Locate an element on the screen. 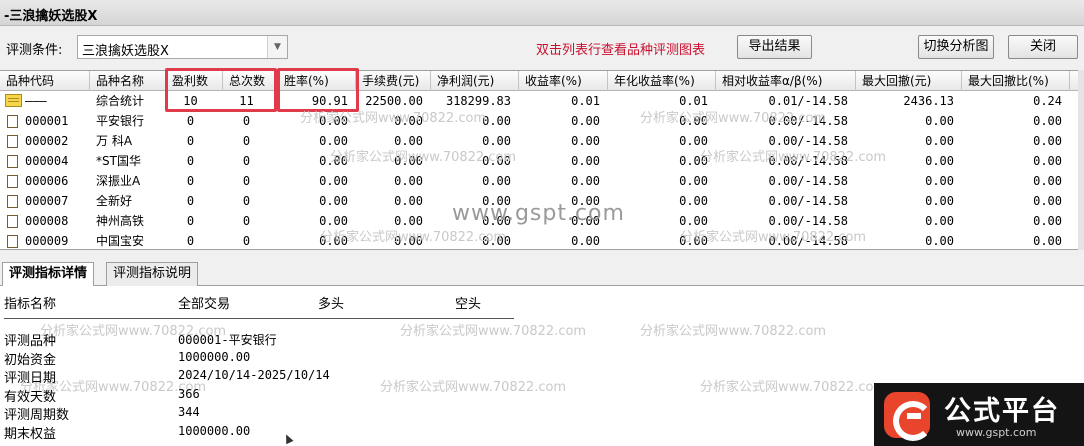 The width and height of the screenshot is (1084, 446). export-button: 导出结果 is located at coordinates (774, 47).